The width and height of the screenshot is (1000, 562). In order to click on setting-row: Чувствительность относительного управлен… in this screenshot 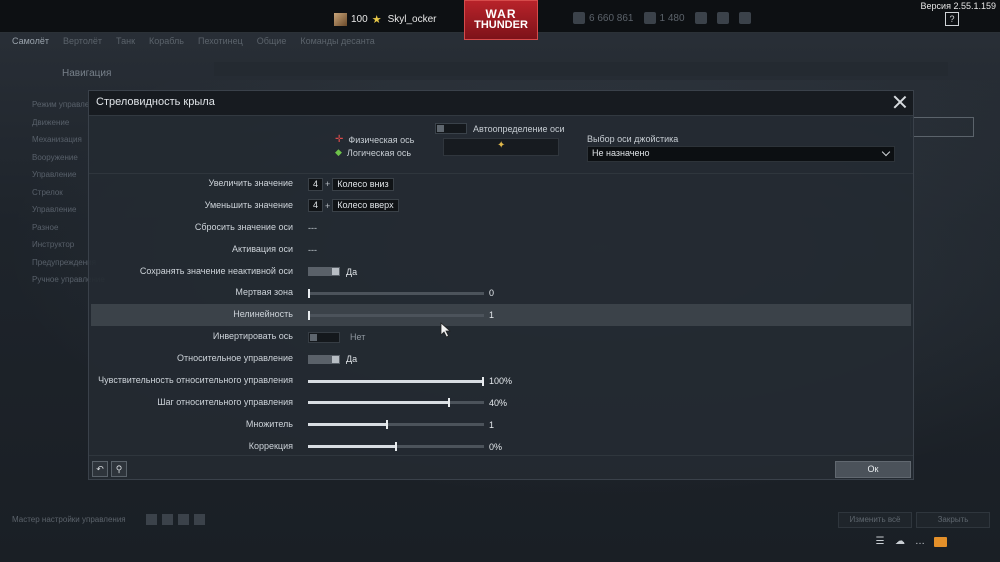, I will do `click(501, 381)`.